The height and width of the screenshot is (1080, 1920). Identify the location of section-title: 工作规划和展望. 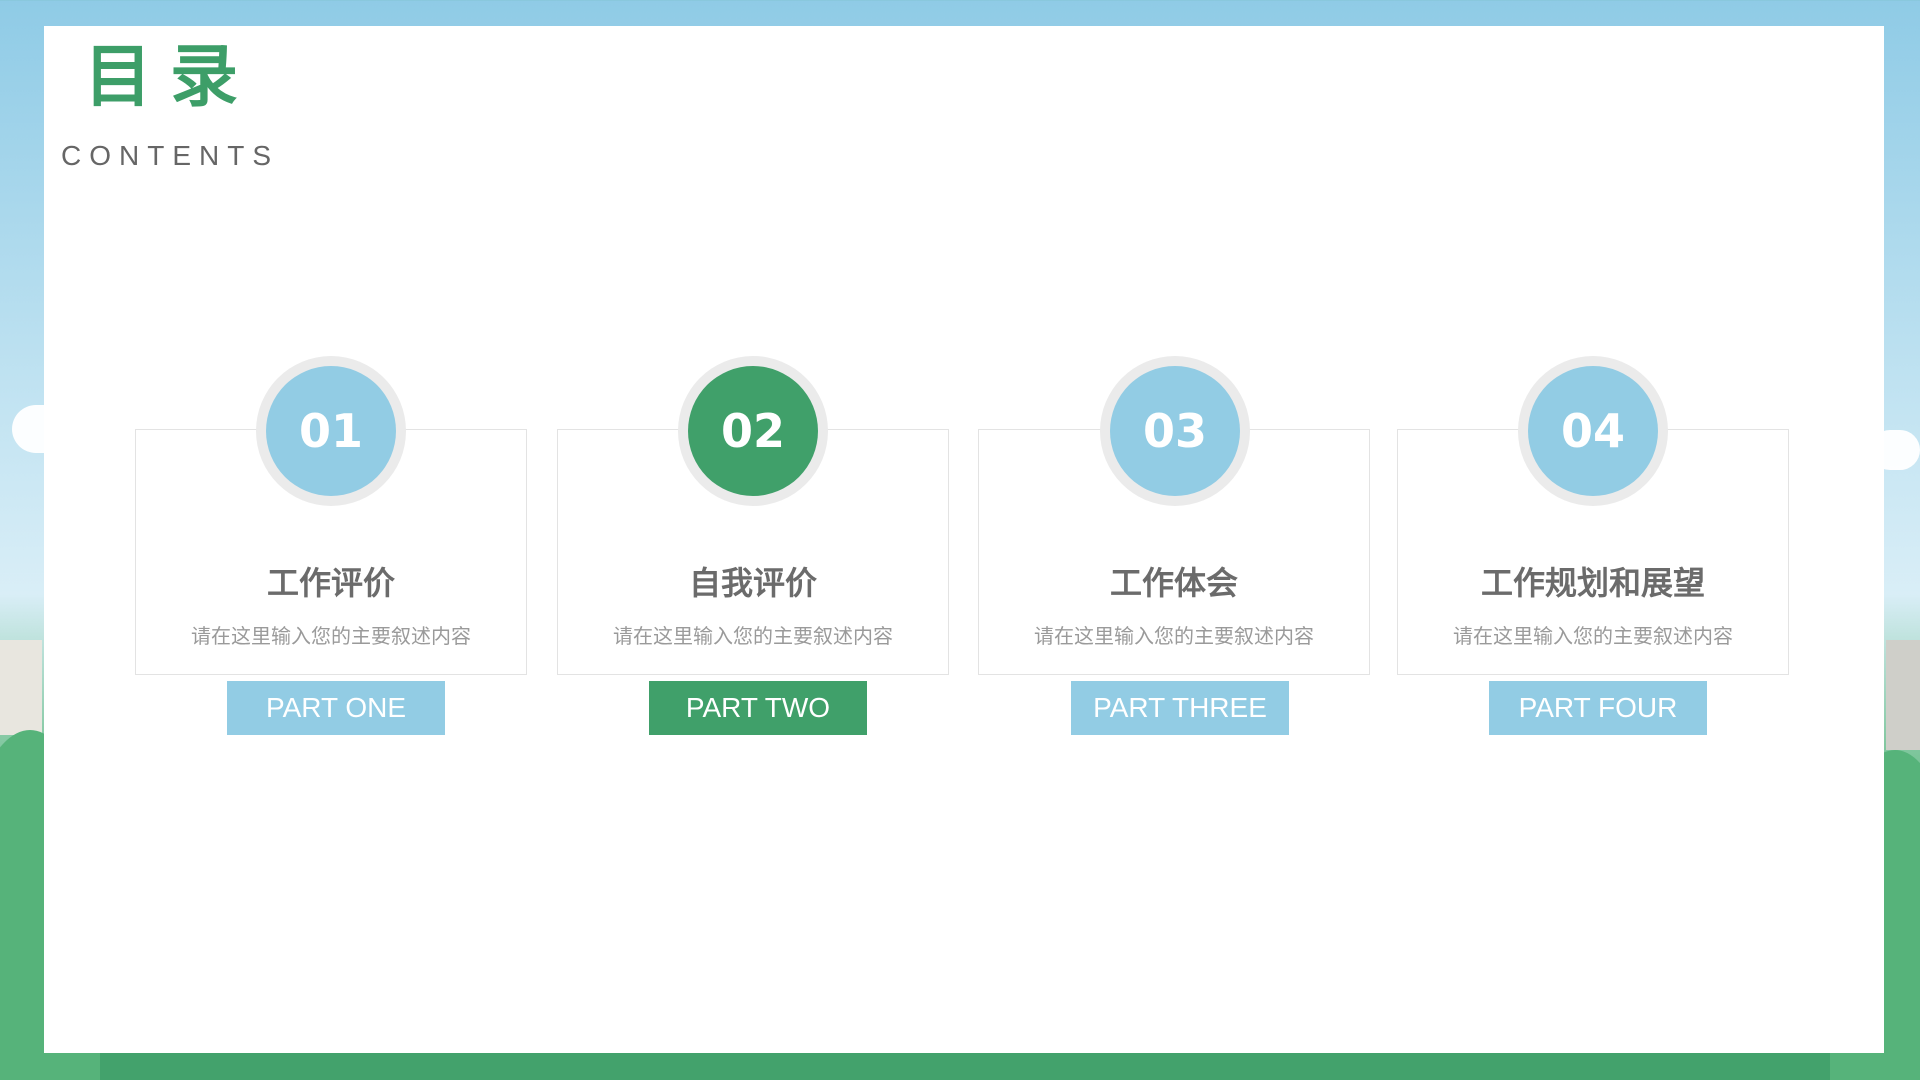
(1592, 583).